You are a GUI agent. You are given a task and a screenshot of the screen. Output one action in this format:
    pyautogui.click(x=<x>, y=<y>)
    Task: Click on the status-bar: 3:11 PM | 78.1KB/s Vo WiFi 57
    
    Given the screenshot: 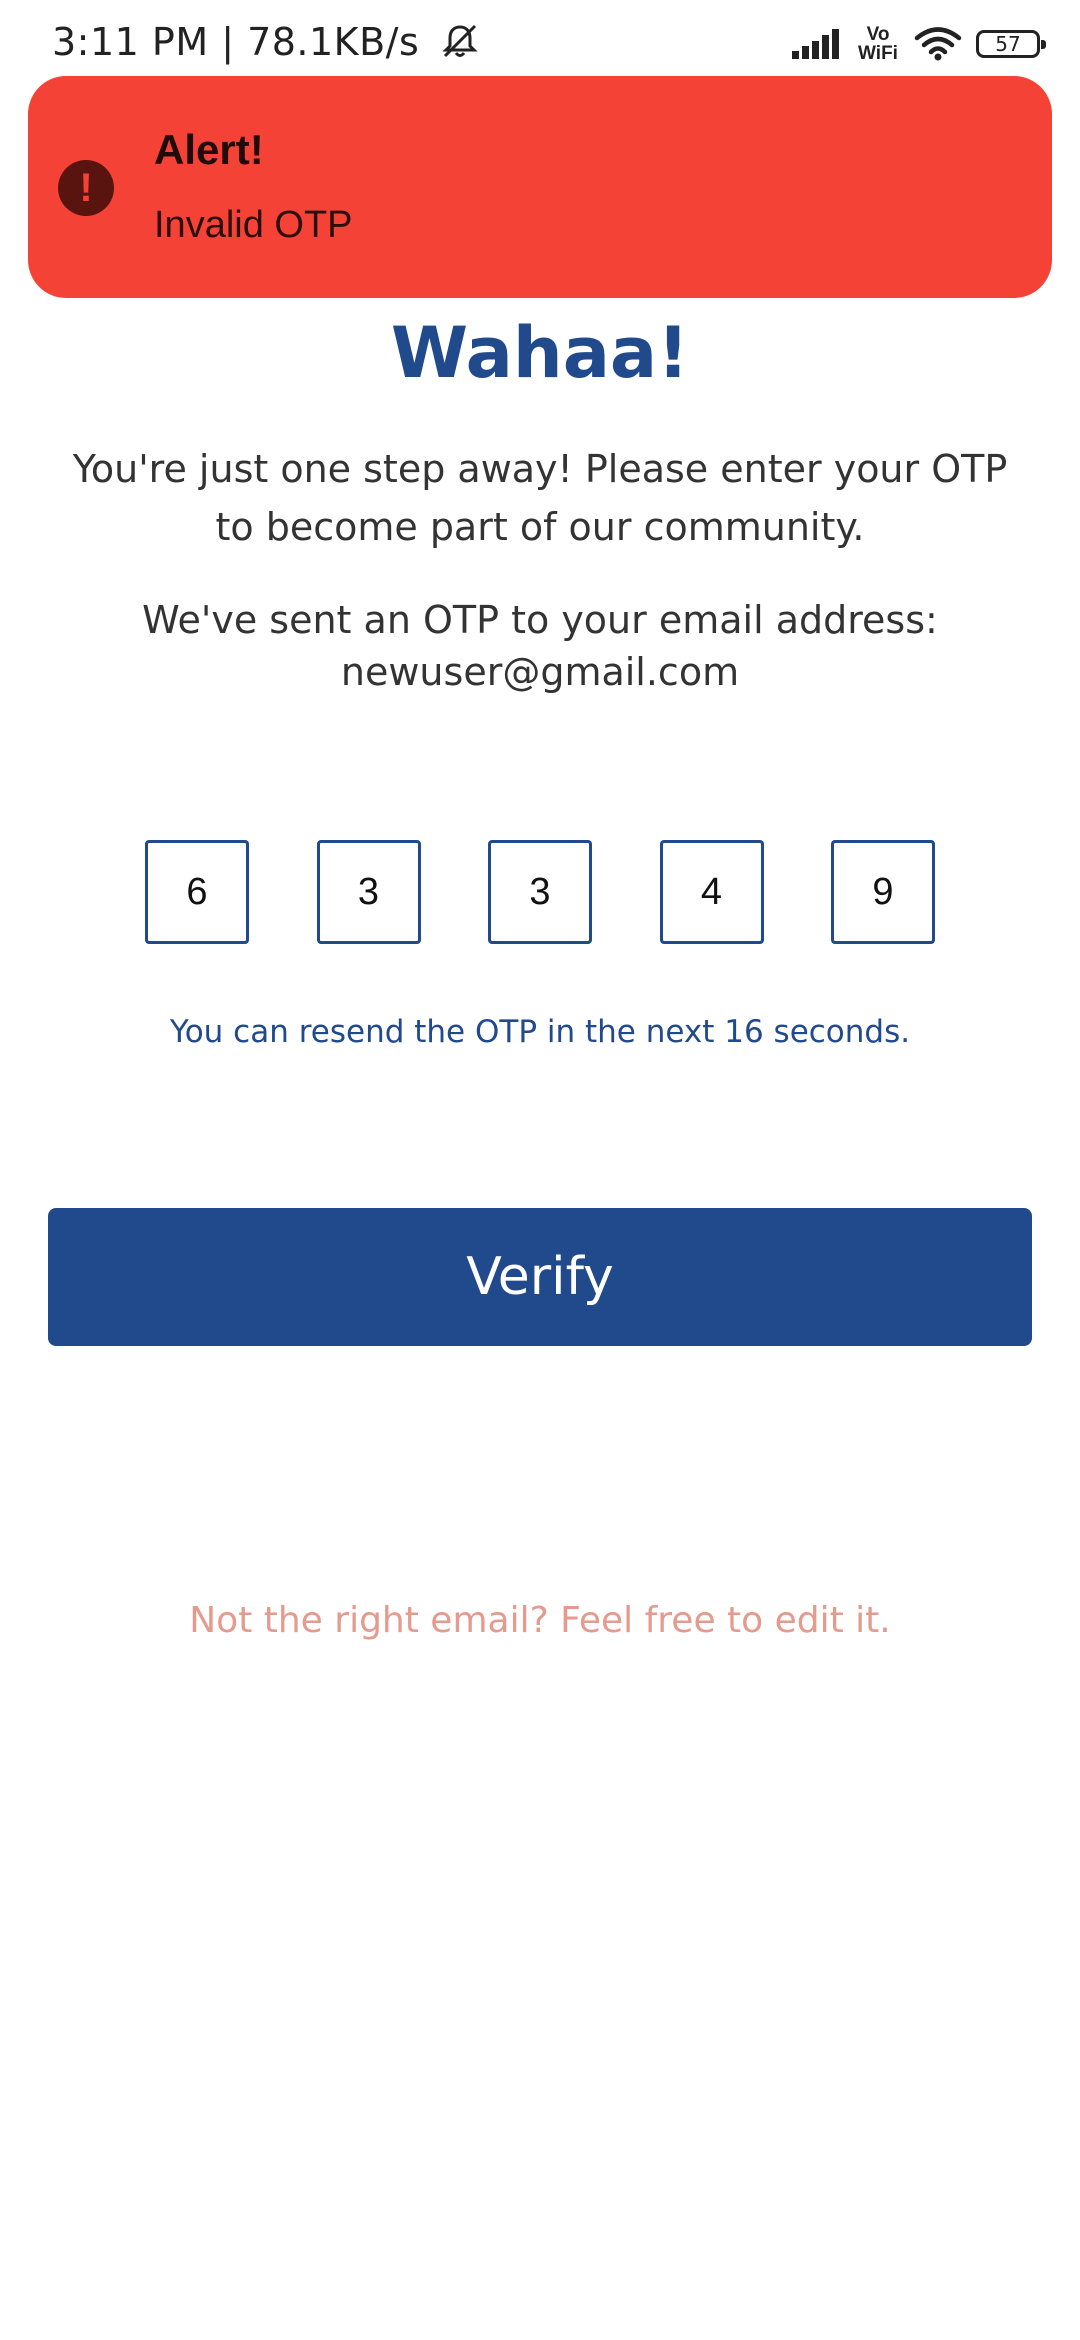 What is the action you would take?
    pyautogui.click(x=540, y=38)
    